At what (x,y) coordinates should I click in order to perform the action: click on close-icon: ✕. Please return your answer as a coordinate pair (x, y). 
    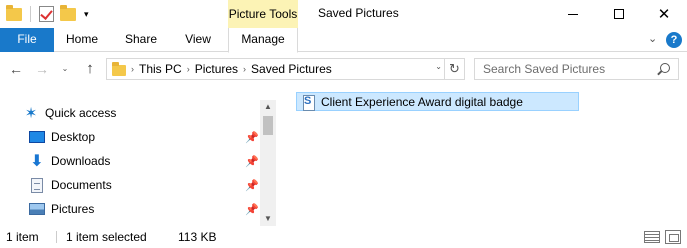
    Looking at the image, I should click on (664, 14).